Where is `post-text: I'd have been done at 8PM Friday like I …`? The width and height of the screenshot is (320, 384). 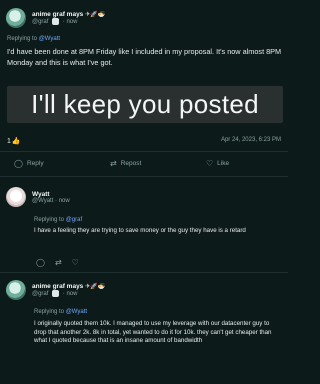
post-text: I'd have been done at 8PM Friday like I … is located at coordinates (144, 57).